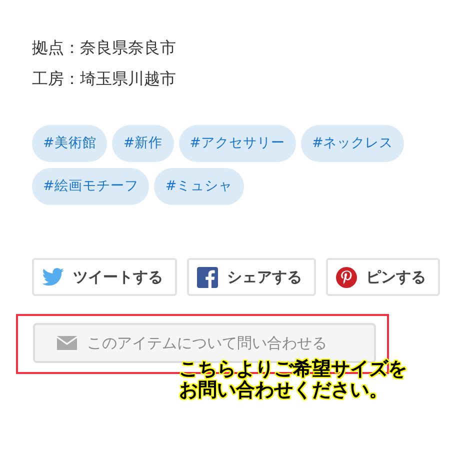 This screenshot has width=460, height=460. I want to click on facebook-icon, so click(207, 277).